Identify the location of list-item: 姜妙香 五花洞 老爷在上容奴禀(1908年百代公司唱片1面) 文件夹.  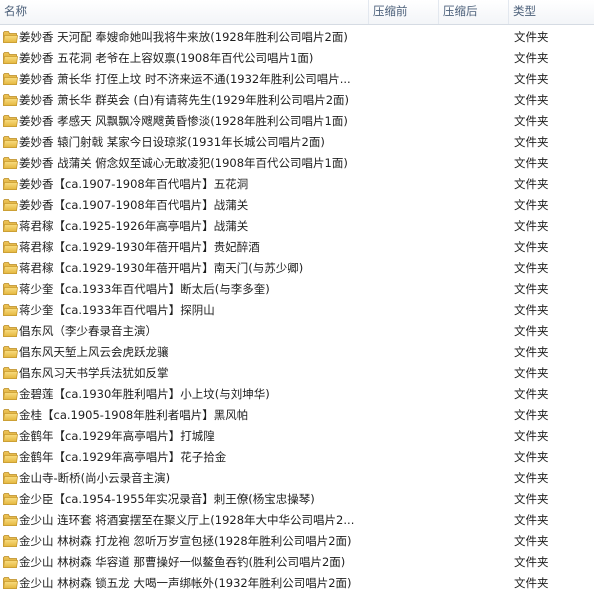
(297, 58).